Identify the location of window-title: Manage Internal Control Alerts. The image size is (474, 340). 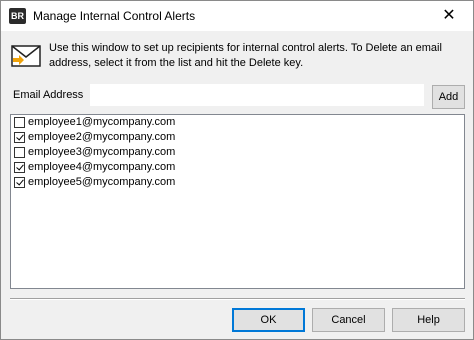
(114, 16).